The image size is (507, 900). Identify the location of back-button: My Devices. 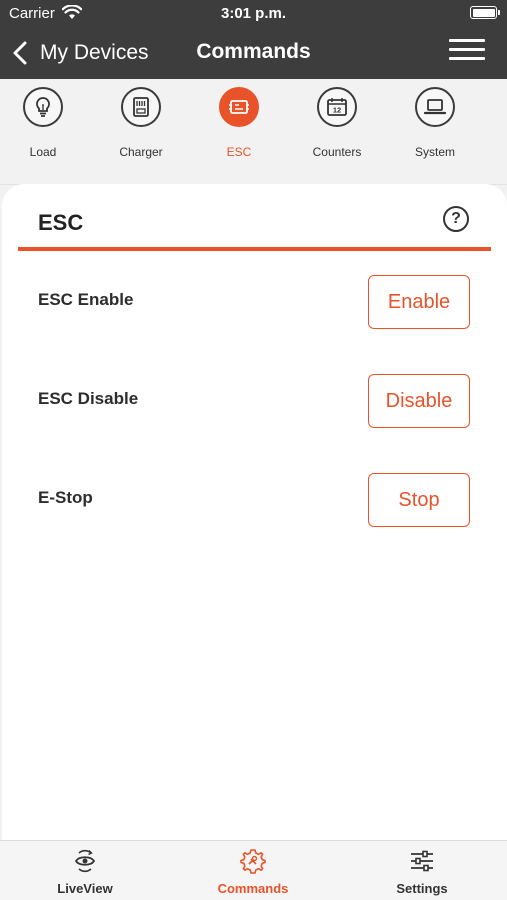
(79, 53).